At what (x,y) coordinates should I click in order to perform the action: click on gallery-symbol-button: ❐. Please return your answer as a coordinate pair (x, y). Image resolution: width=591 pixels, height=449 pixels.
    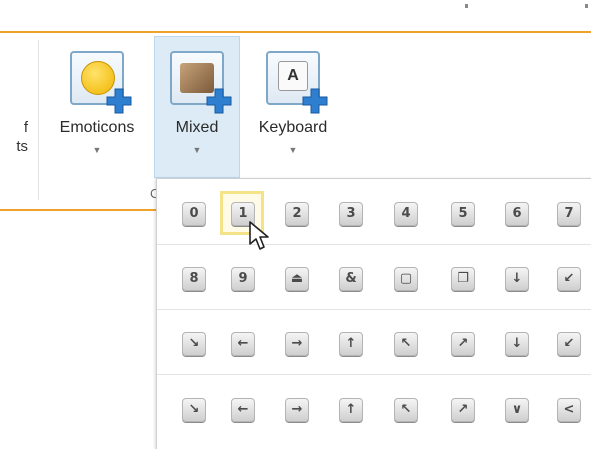
    Looking at the image, I should click on (462, 278).